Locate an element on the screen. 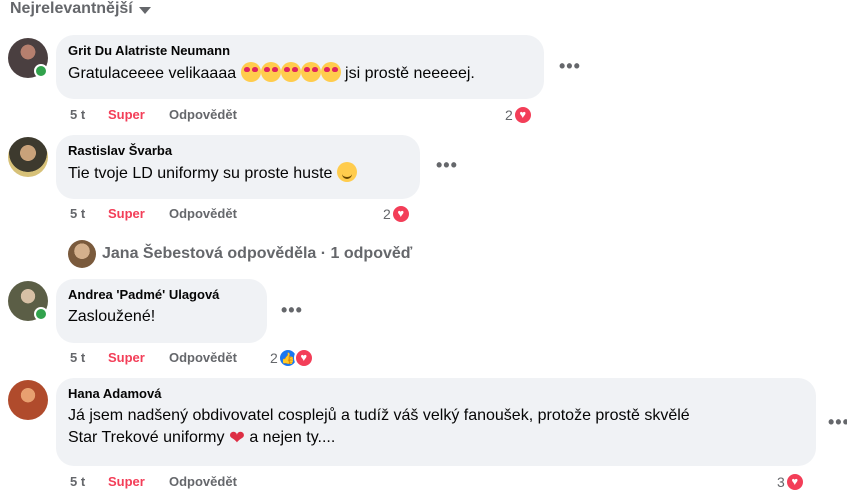 The height and width of the screenshot is (503, 847). view-replies-link: Jana Šebestová odpověděla · 1 odpověď is located at coordinates (240, 254).